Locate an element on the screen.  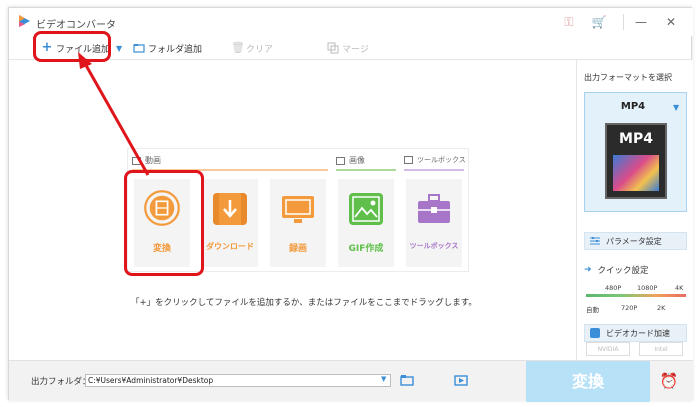
add-folder-button: フォルダ追加 is located at coordinates (167, 48).